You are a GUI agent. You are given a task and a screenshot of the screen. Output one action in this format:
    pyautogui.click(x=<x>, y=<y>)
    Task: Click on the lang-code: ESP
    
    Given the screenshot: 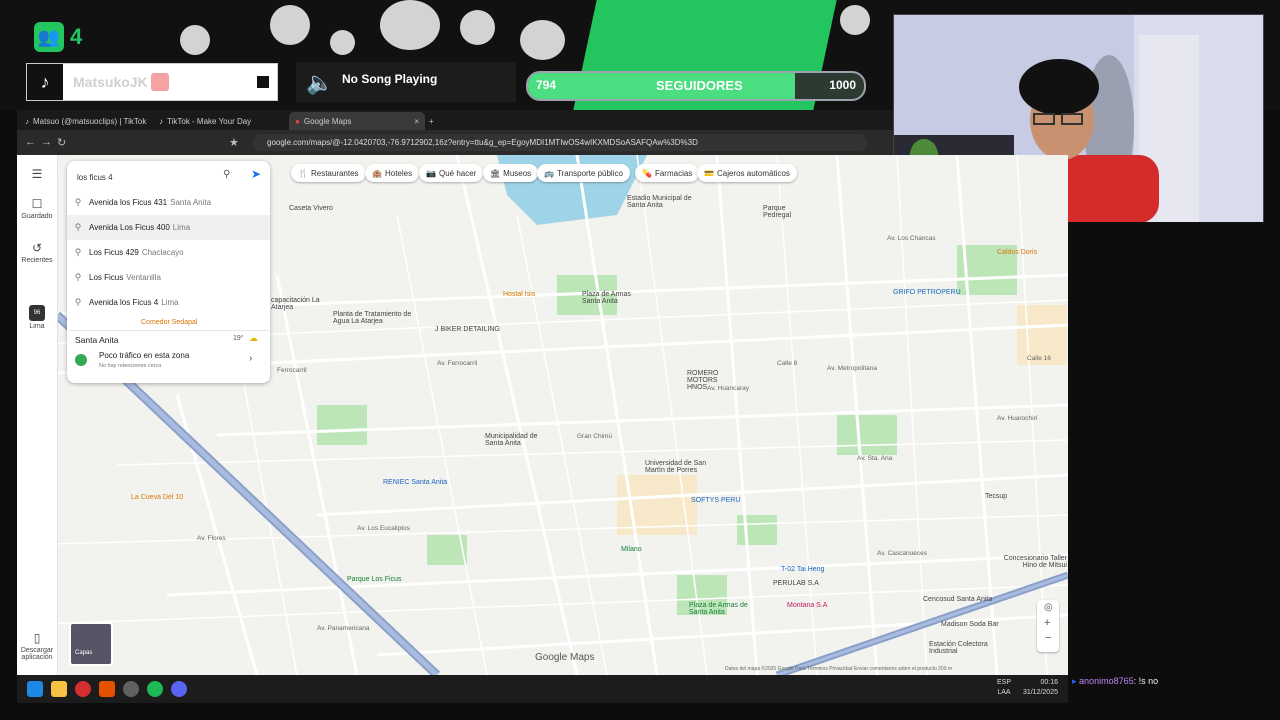 What is the action you would take?
    pyautogui.click(x=1003, y=682)
    